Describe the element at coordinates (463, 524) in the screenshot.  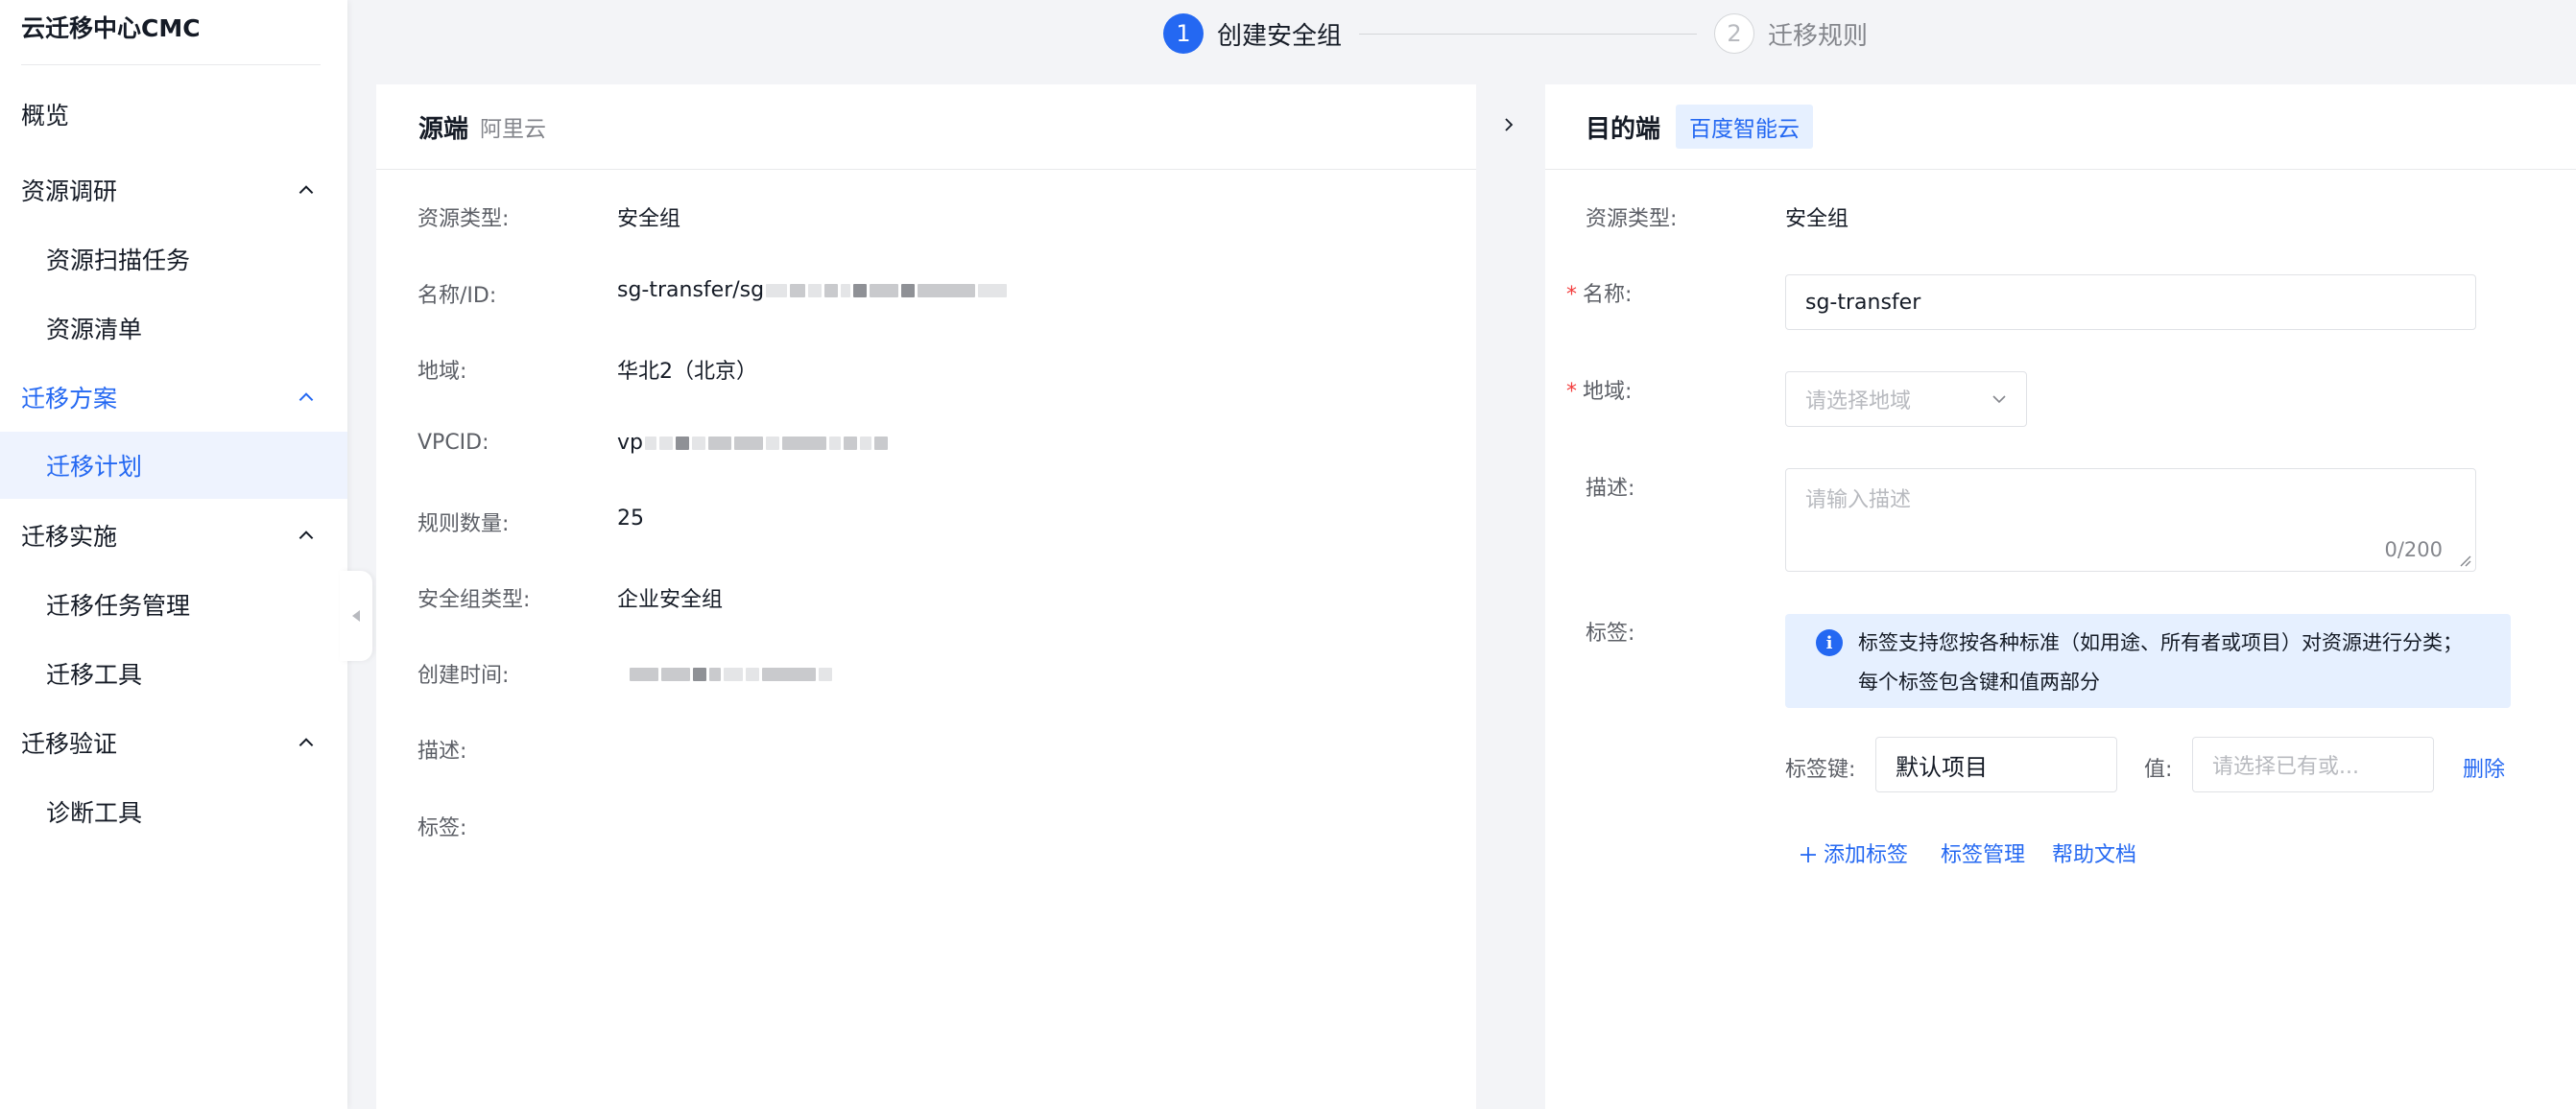
I see `source-rule-count-label: 规则数量:` at that location.